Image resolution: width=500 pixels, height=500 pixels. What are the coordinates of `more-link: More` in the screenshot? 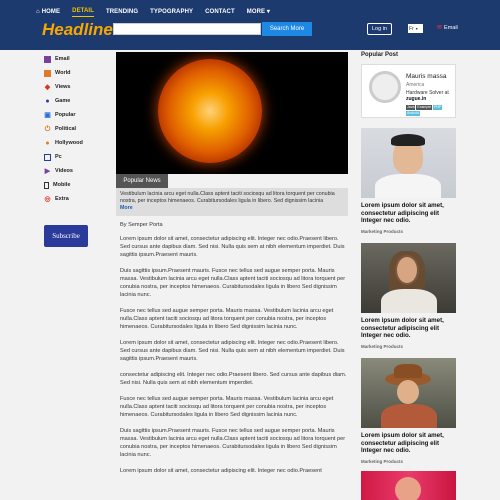 It's located at (232, 208).